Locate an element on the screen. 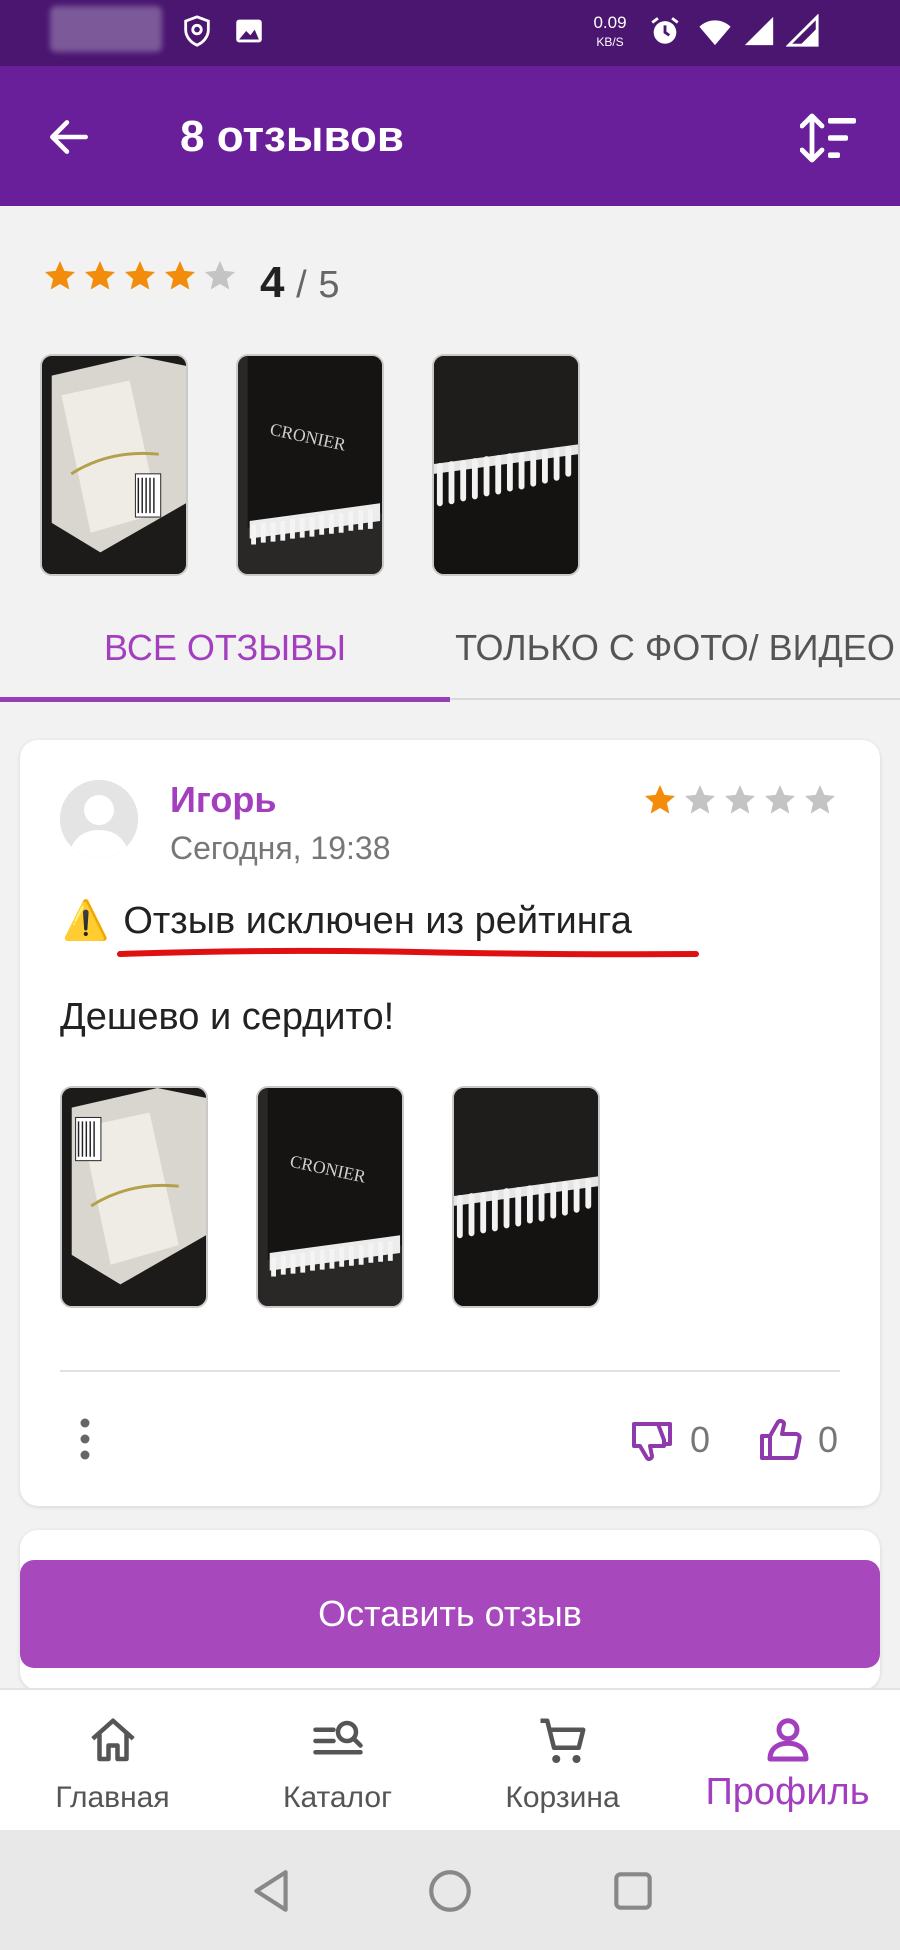 Image resolution: width=900 pixels, height=1950 pixels. back-arrow-icon is located at coordinates (69, 137).